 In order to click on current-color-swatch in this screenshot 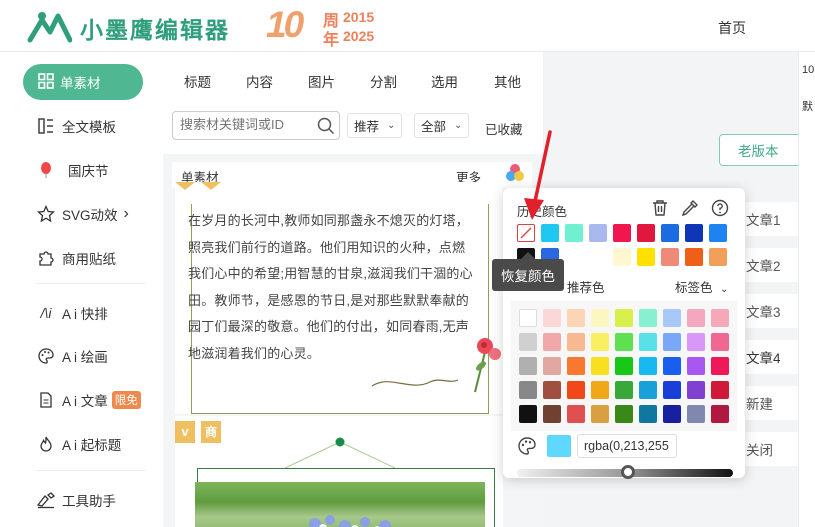, I will do `click(559, 446)`.